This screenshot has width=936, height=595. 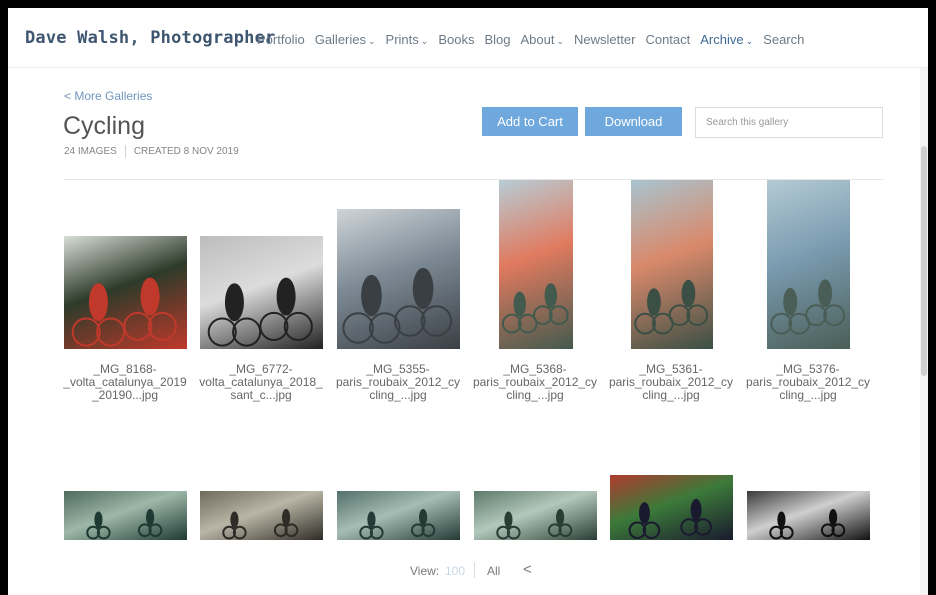 I want to click on nav-item-label: Archive, so click(x=722, y=39).